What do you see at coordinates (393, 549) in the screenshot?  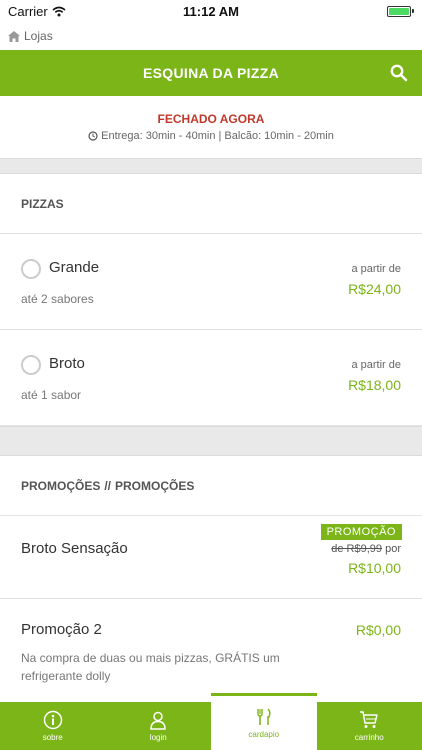 I see `old-price-por: por` at bounding box center [393, 549].